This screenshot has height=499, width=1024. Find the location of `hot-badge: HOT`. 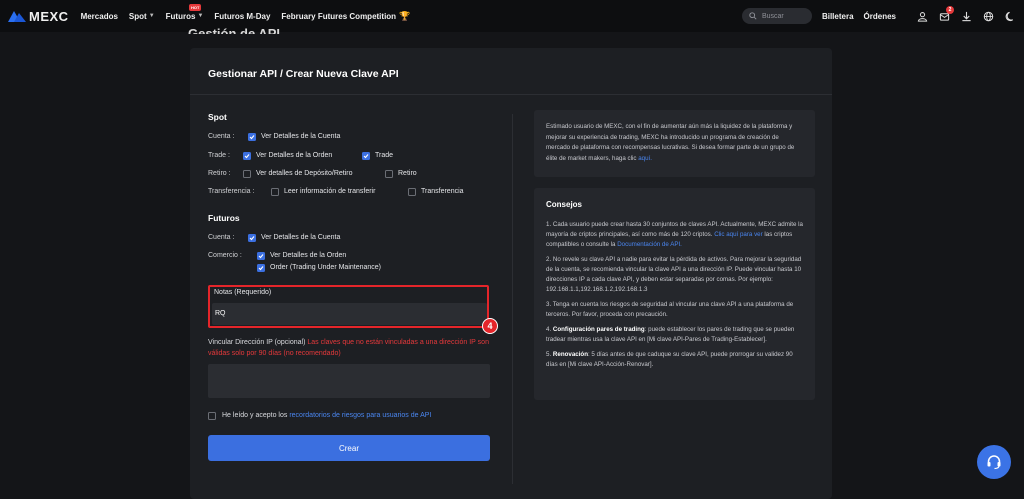

hot-badge: HOT is located at coordinates (195, 7).